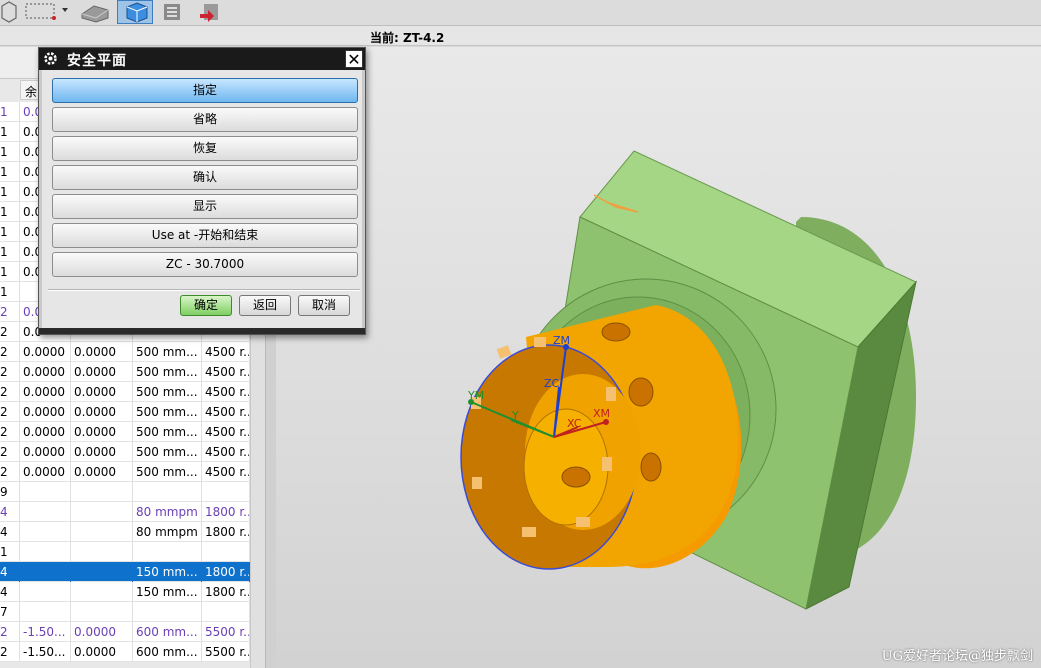  I want to click on view-cube-icon, so click(135, 12).